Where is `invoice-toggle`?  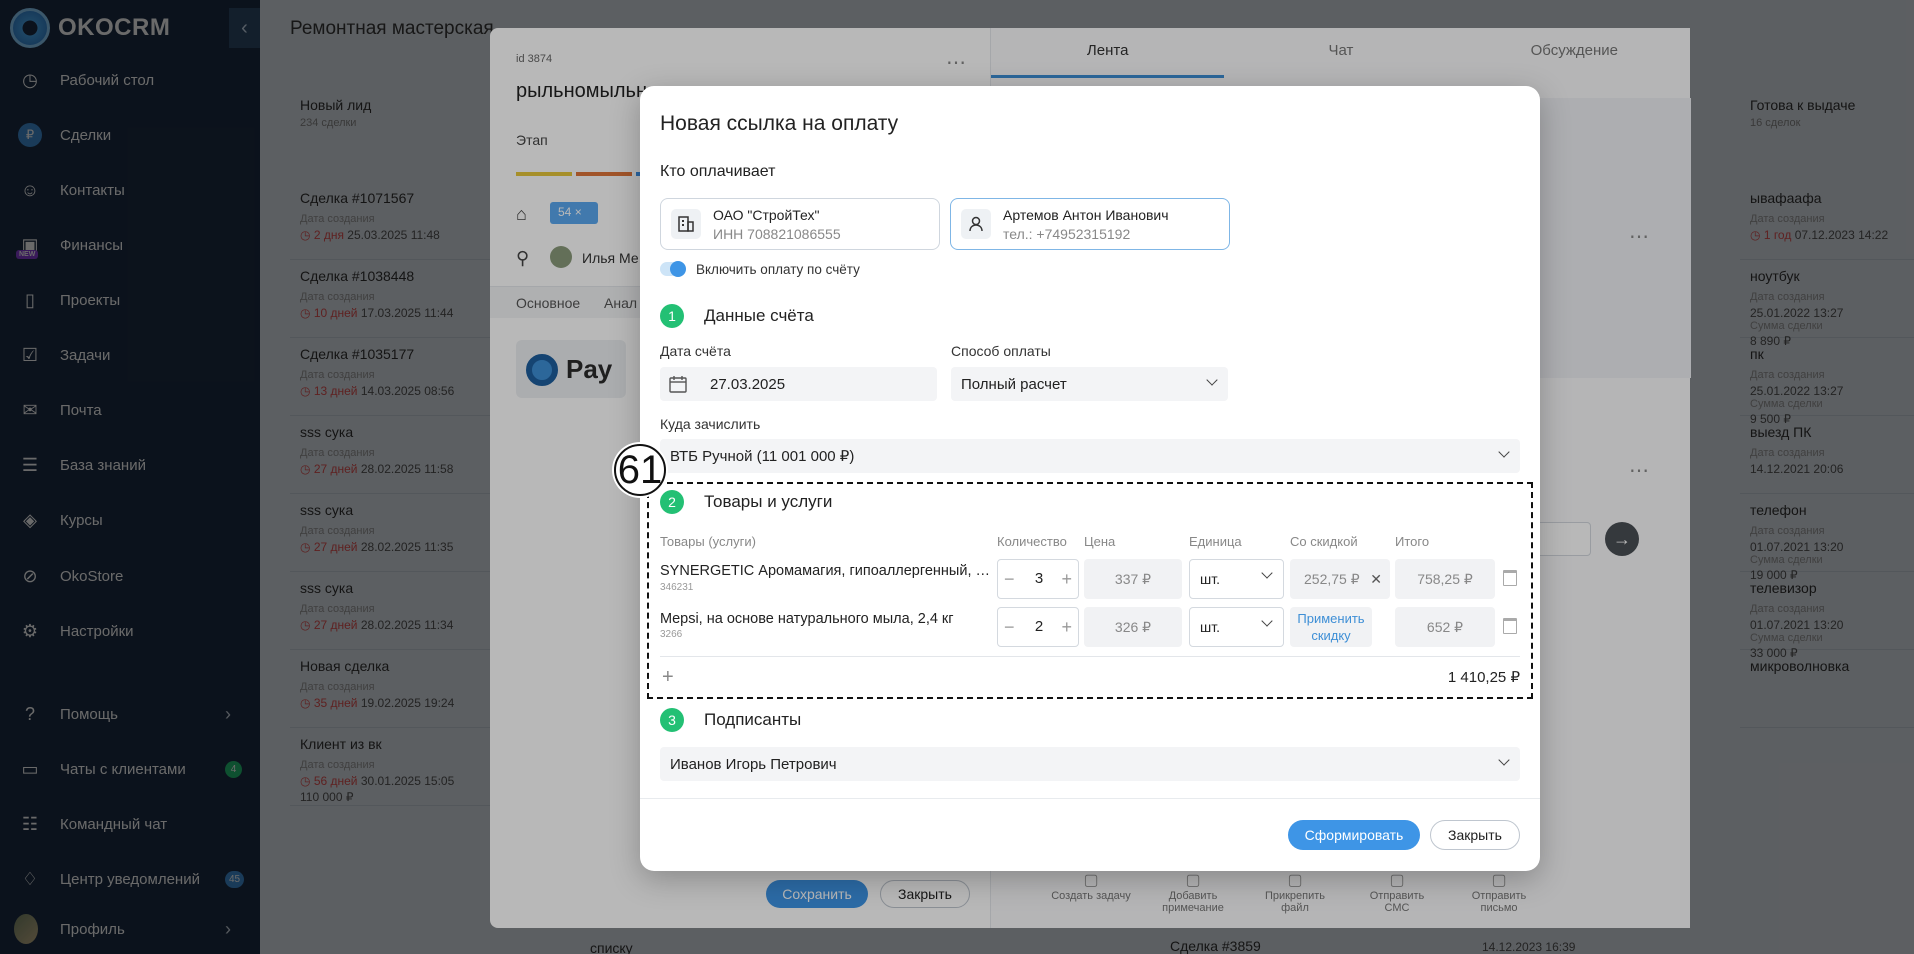 invoice-toggle is located at coordinates (673, 269).